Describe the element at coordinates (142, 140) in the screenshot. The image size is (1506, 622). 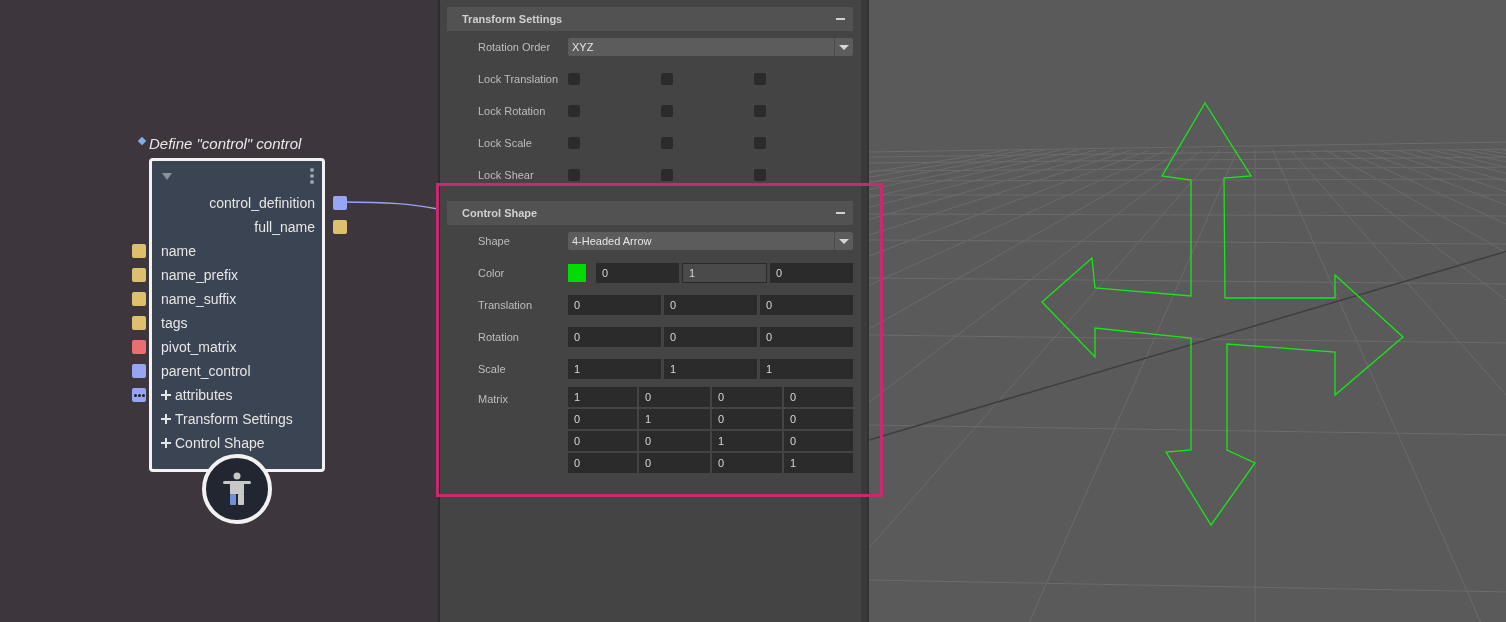
I see `node-type-icon` at that location.